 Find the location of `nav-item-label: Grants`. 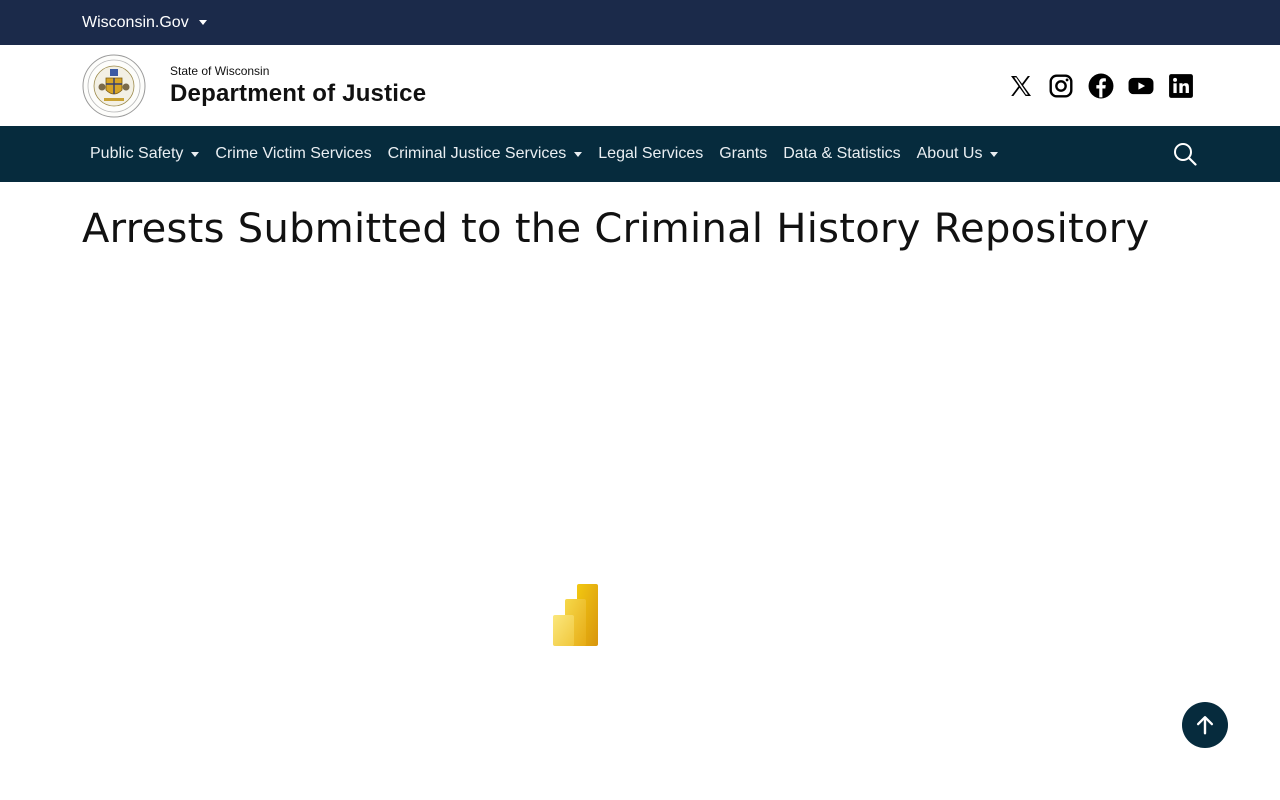

nav-item-label: Grants is located at coordinates (743, 153).